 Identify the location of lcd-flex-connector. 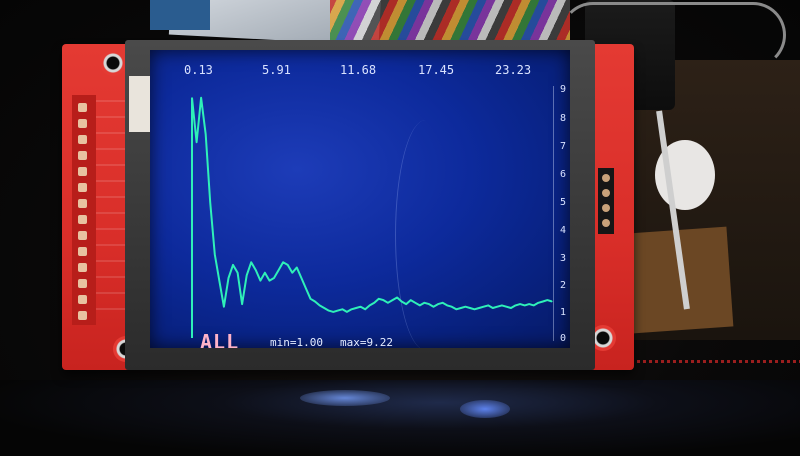
(140, 104).